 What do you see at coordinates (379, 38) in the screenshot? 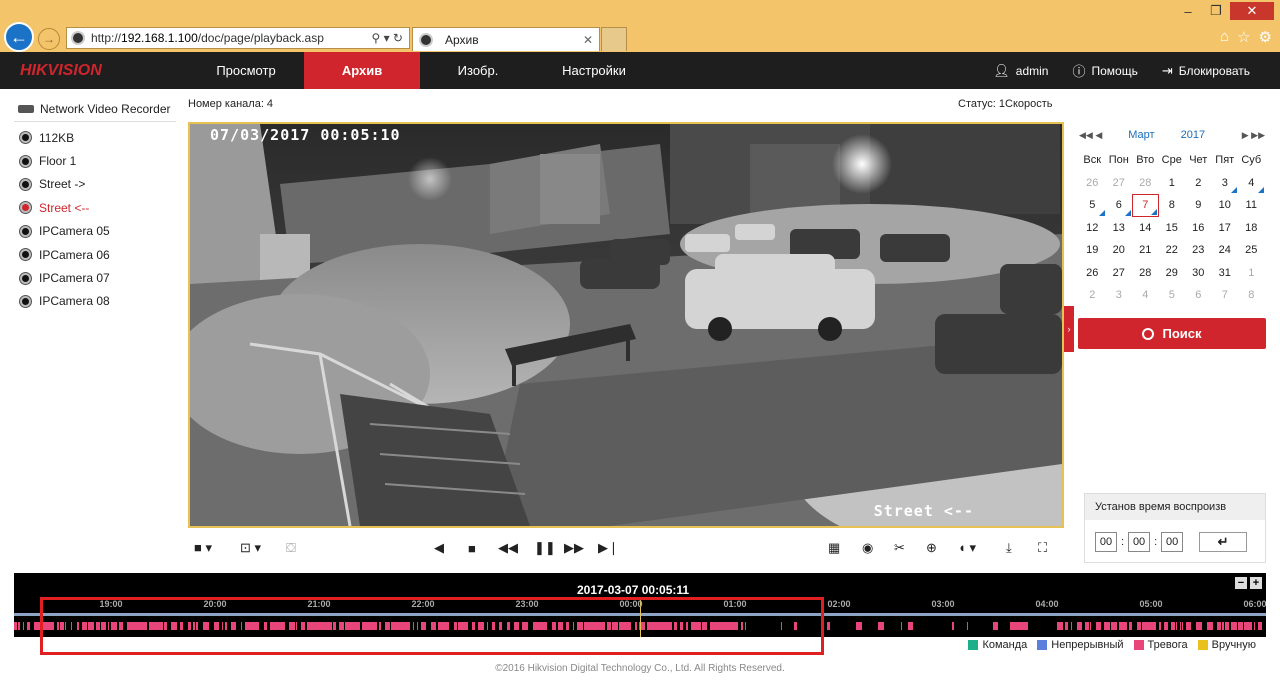
I see `address-icons: ⚲ ▾ ↻` at bounding box center [379, 38].